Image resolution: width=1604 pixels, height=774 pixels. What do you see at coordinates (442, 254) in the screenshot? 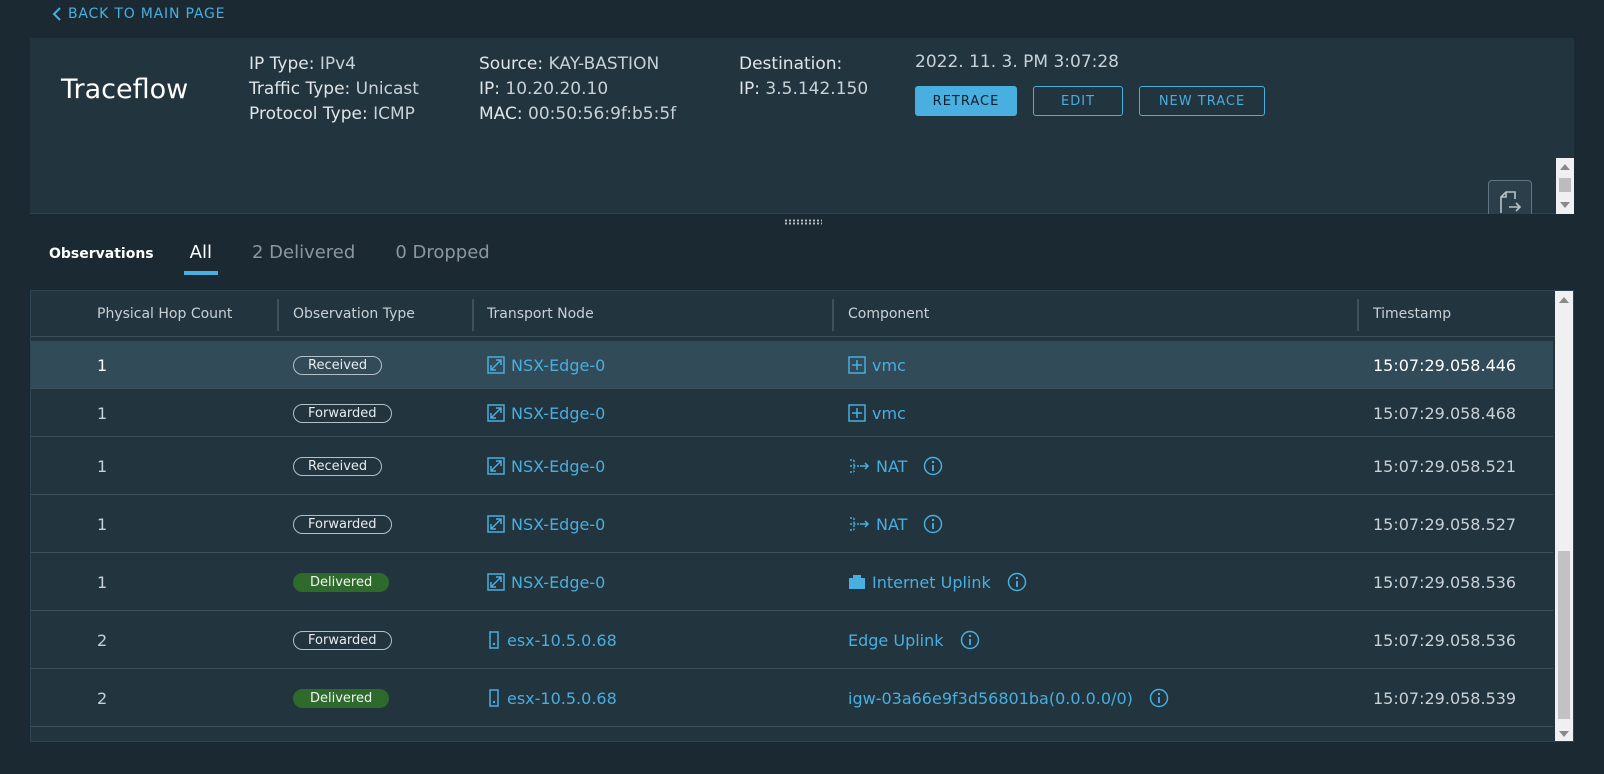
I see `tab-dropped: 0 Dropped` at bounding box center [442, 254].